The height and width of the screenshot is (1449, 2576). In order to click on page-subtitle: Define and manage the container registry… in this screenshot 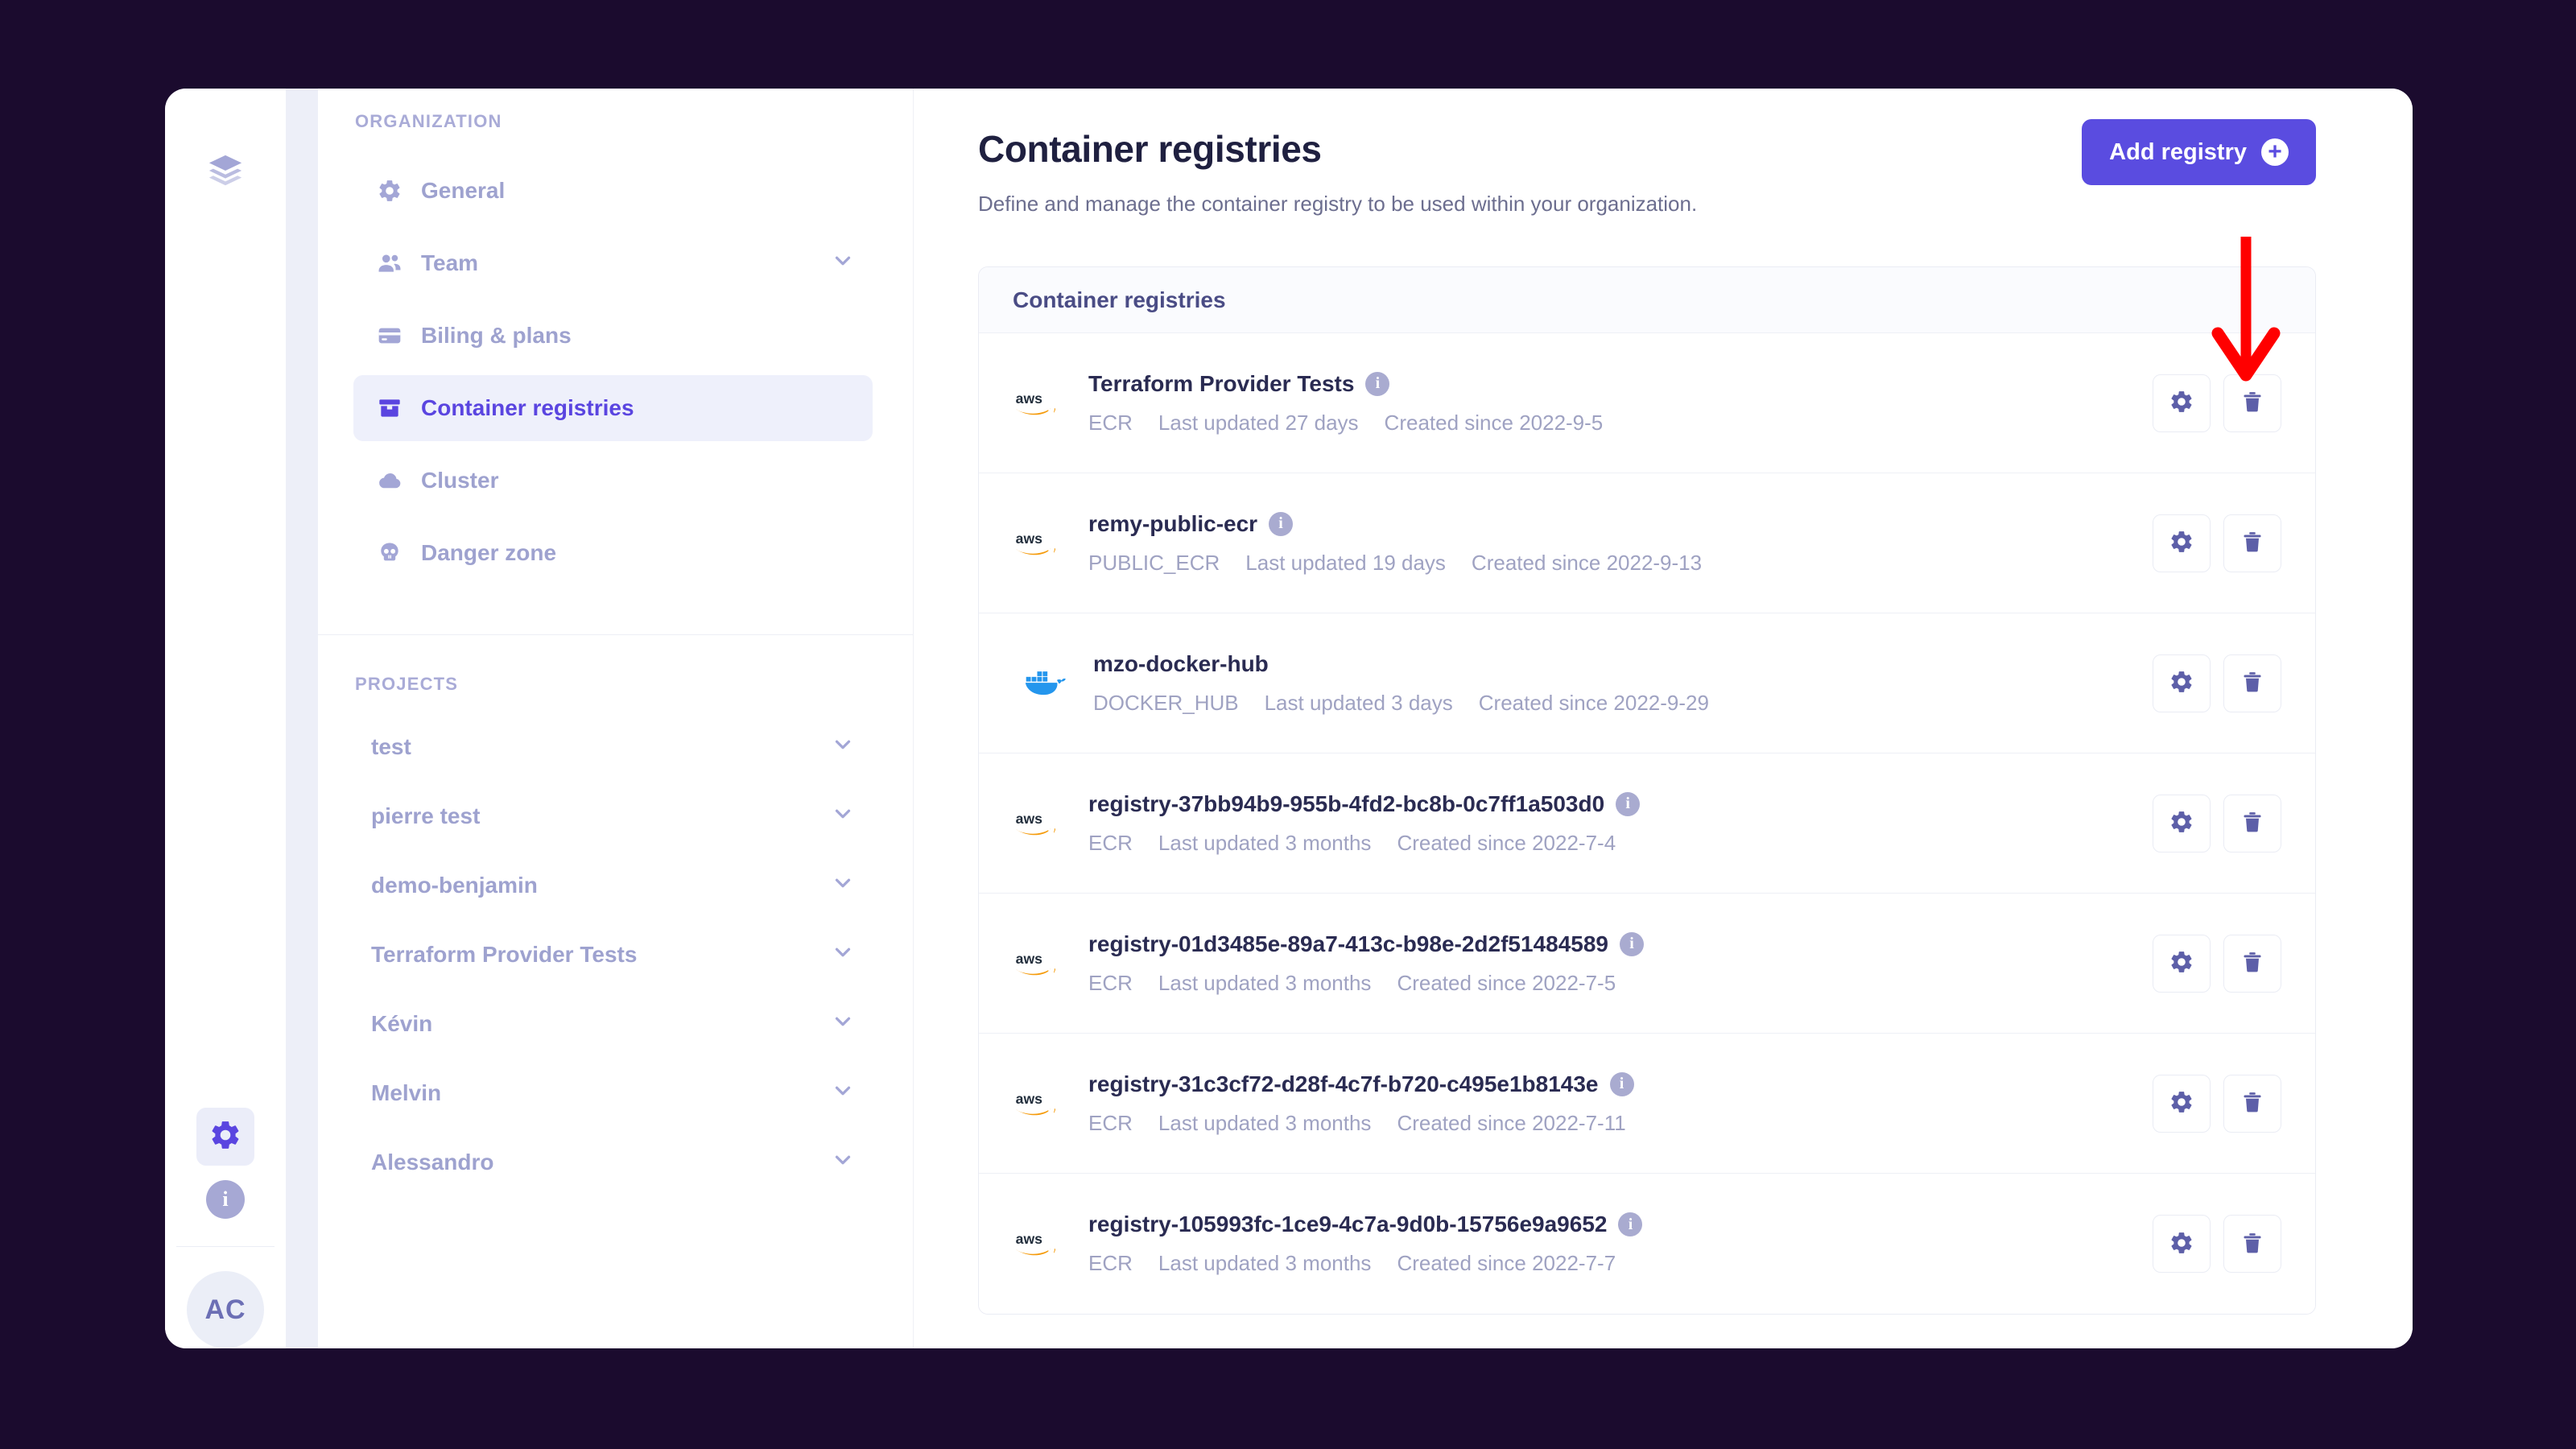, I will do `click(1338, 204)`.